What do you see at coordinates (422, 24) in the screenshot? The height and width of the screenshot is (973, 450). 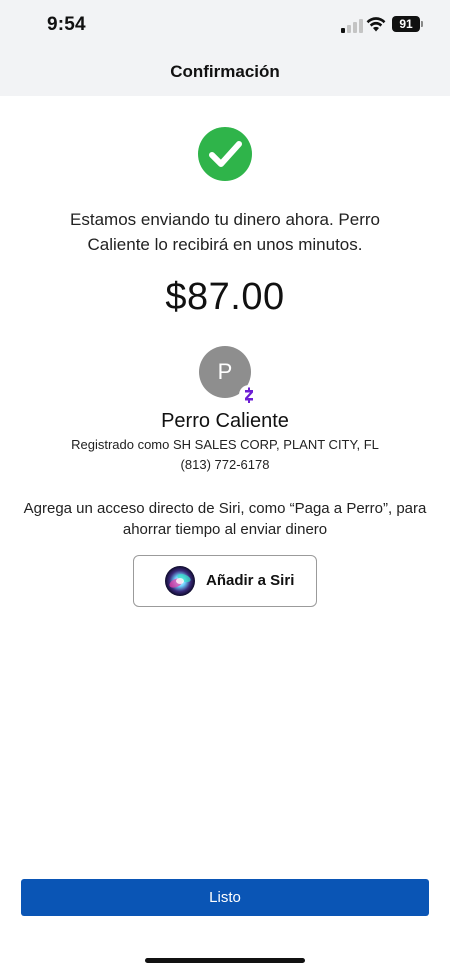 I see `battery-nub` at bounding box center [422, 24].